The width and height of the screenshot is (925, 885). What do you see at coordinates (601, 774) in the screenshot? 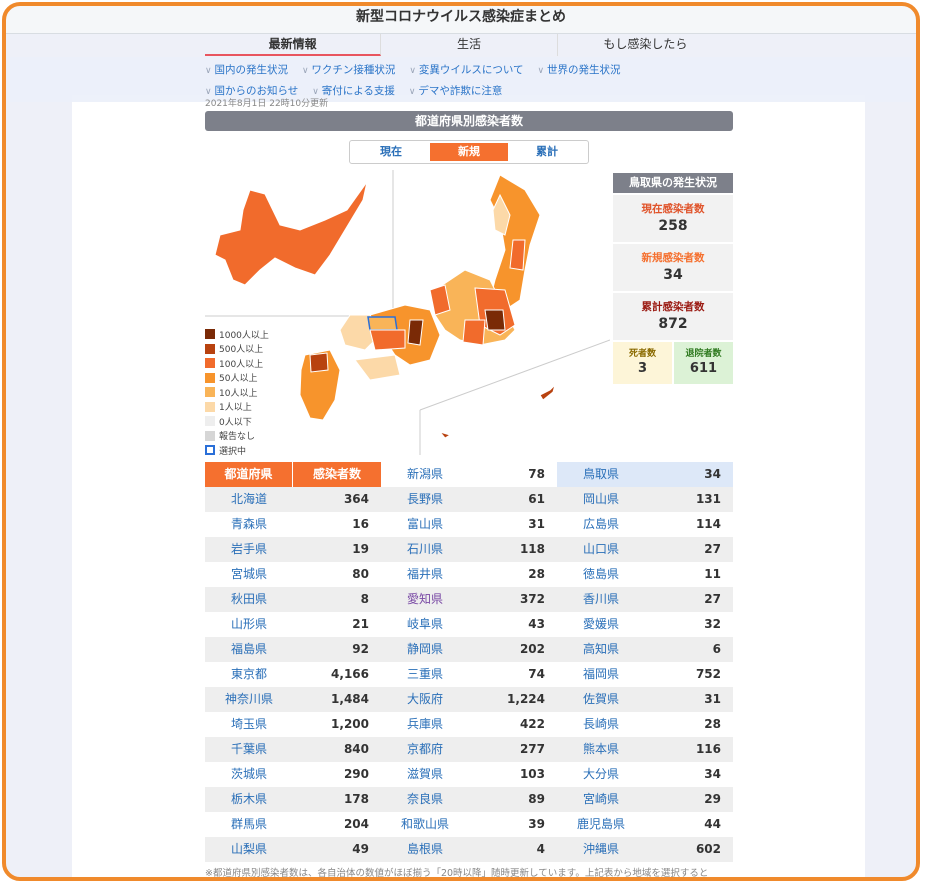
I see `prefecture-name: 大分県` at bounding box center [601, 774].